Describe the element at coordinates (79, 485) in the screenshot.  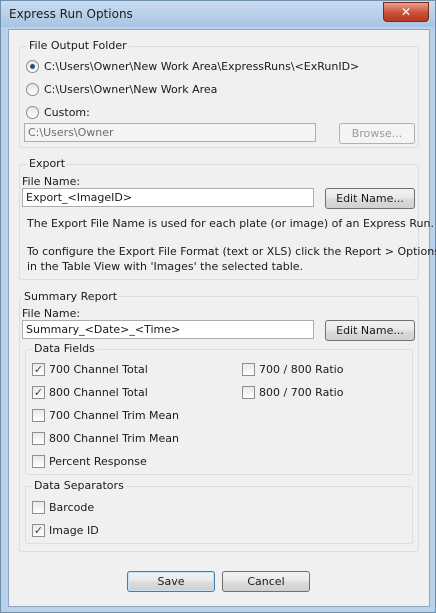
I see `data-separators-legend: Data Separators` at that location.